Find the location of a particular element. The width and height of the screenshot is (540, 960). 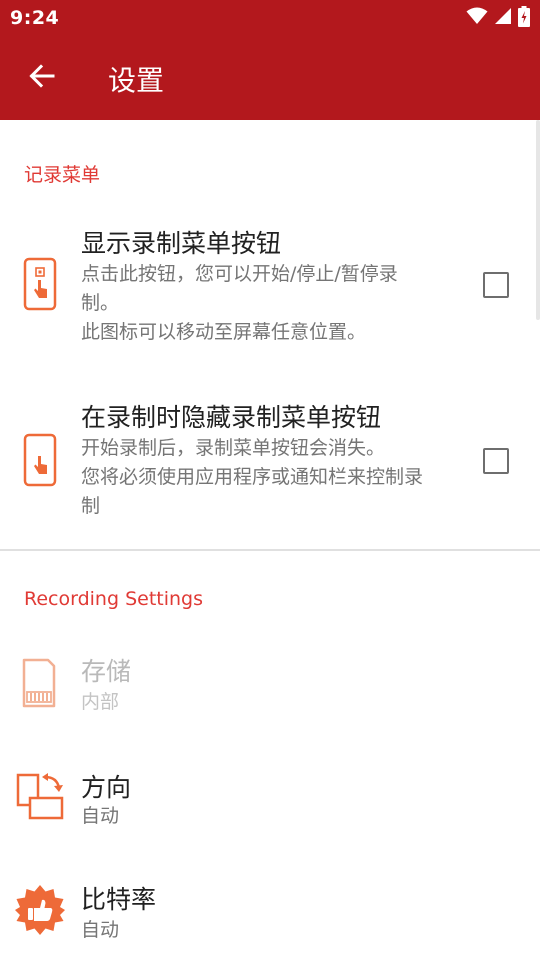

pref-title: 在录制时隐藏录制菜单按钮 is located at coordinates (231, 417).